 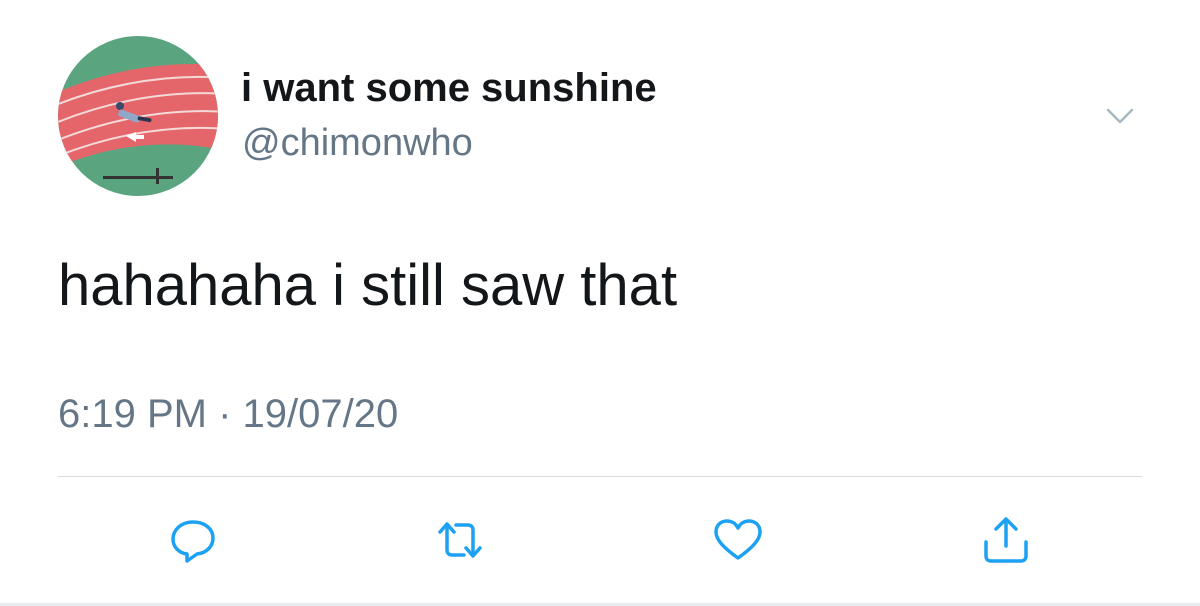 I want to click on reply-icon, so click(x=193, y=541).